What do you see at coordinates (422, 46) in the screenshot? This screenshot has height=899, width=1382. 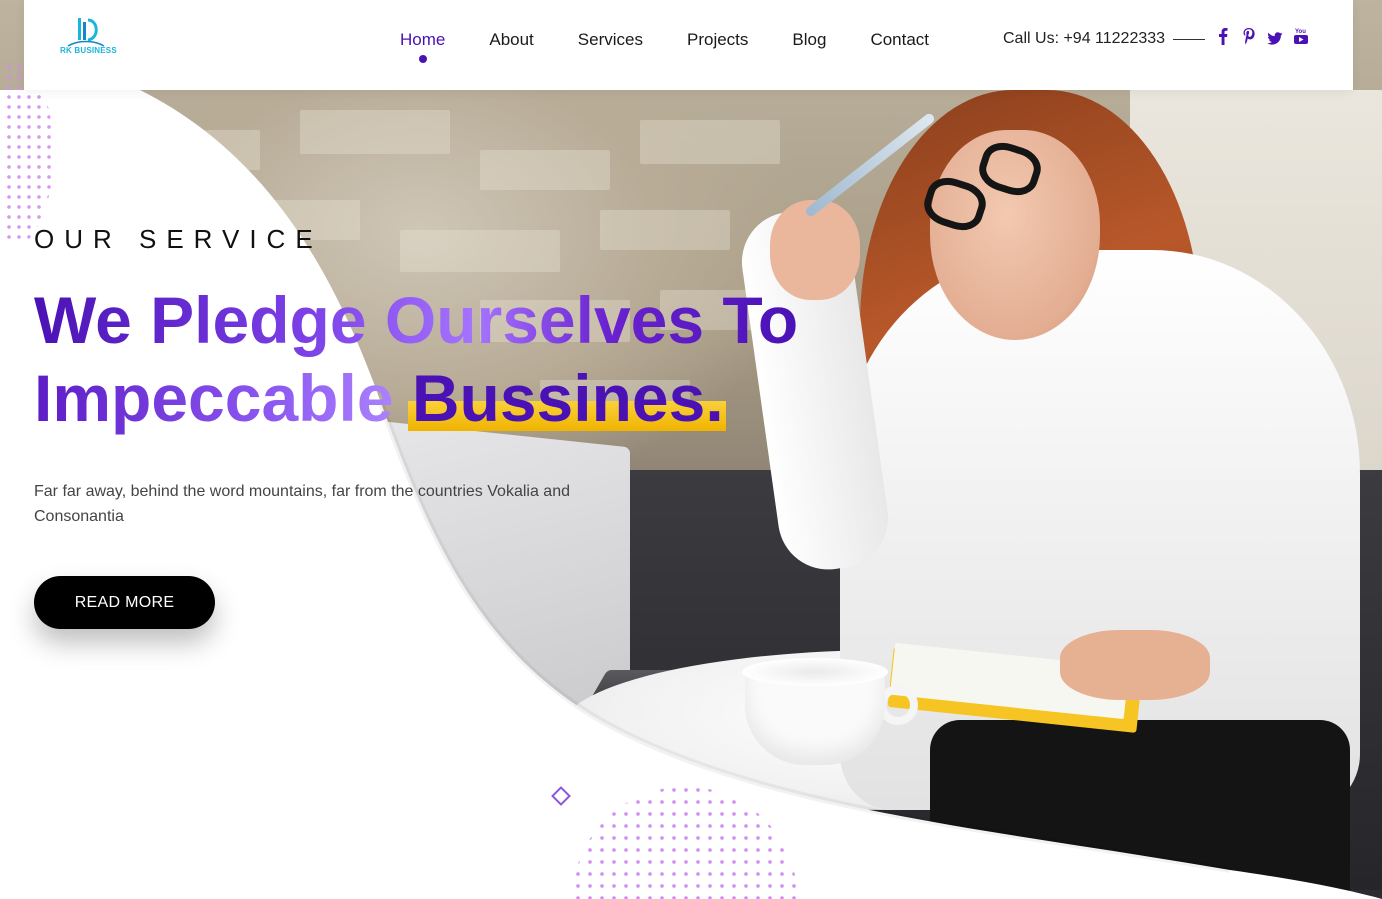 I see `nav-home: Home` at bounding box center [422, 46].